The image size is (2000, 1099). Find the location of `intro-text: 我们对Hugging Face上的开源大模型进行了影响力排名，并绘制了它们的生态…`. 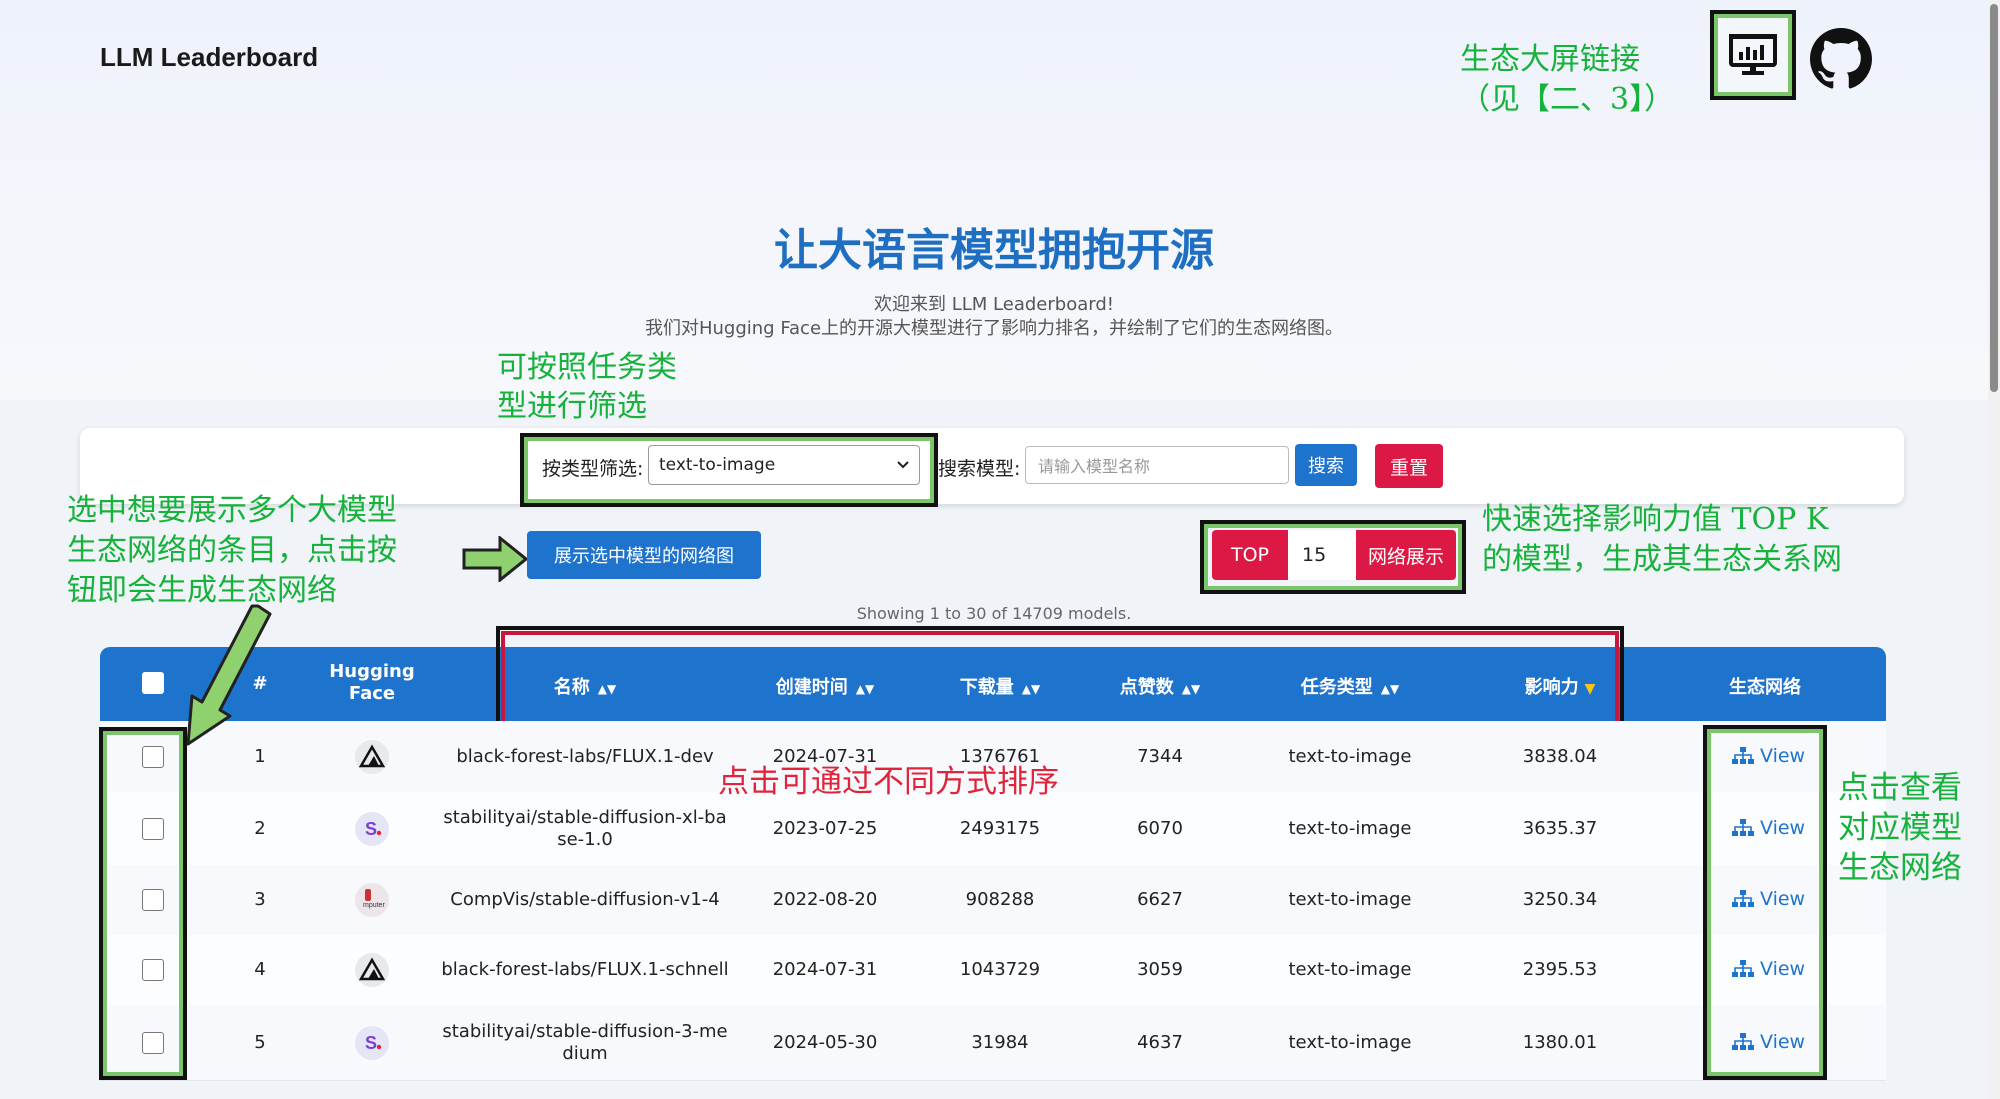

intro-text: 我们对Hugging Face上的开源大模型进行了影响力排名，并绘制了它们的生态… is located at coordinates (994, 328).